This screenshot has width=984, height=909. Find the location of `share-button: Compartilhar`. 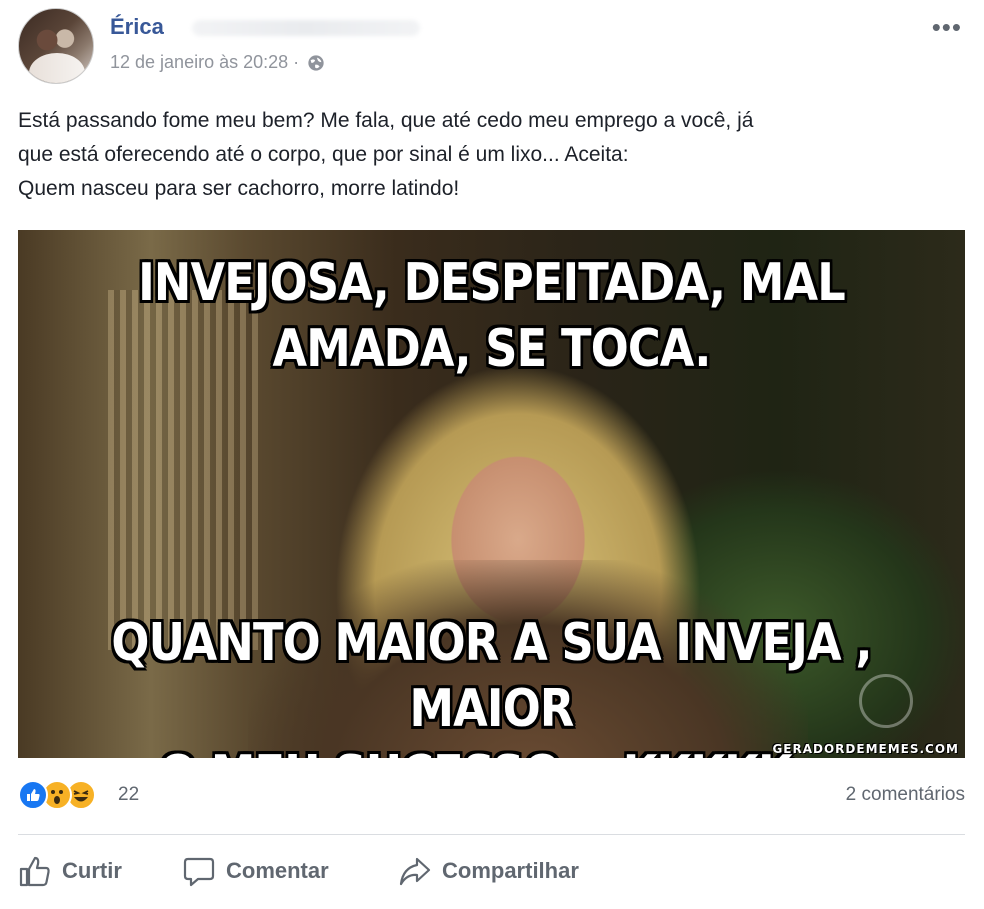

share-button: Compartilhar is located at coordinates (488, 871).